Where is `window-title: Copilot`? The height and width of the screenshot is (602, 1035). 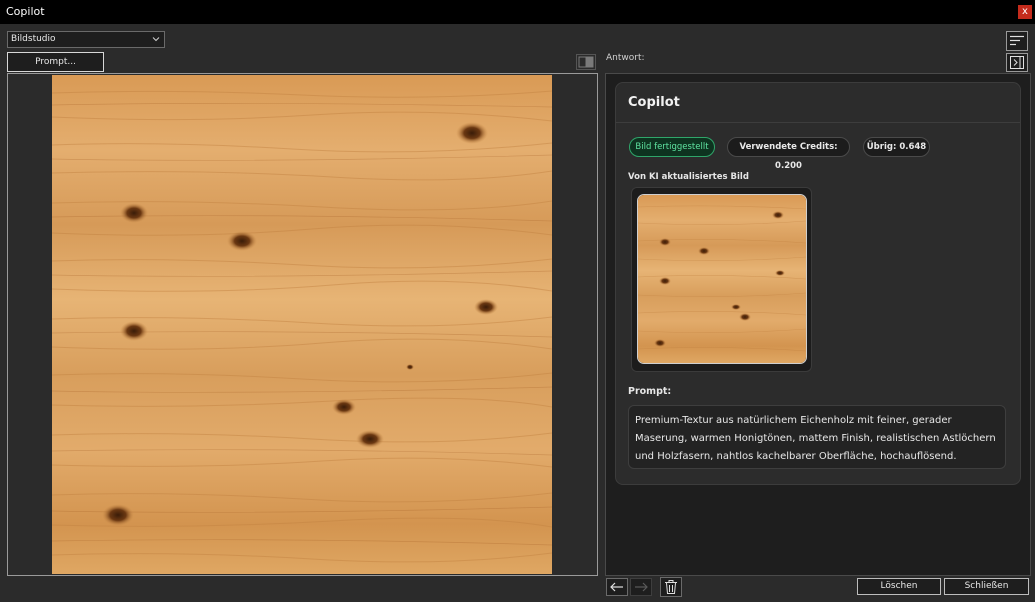
window-title: Copilot is located at coordinates (25, 11).